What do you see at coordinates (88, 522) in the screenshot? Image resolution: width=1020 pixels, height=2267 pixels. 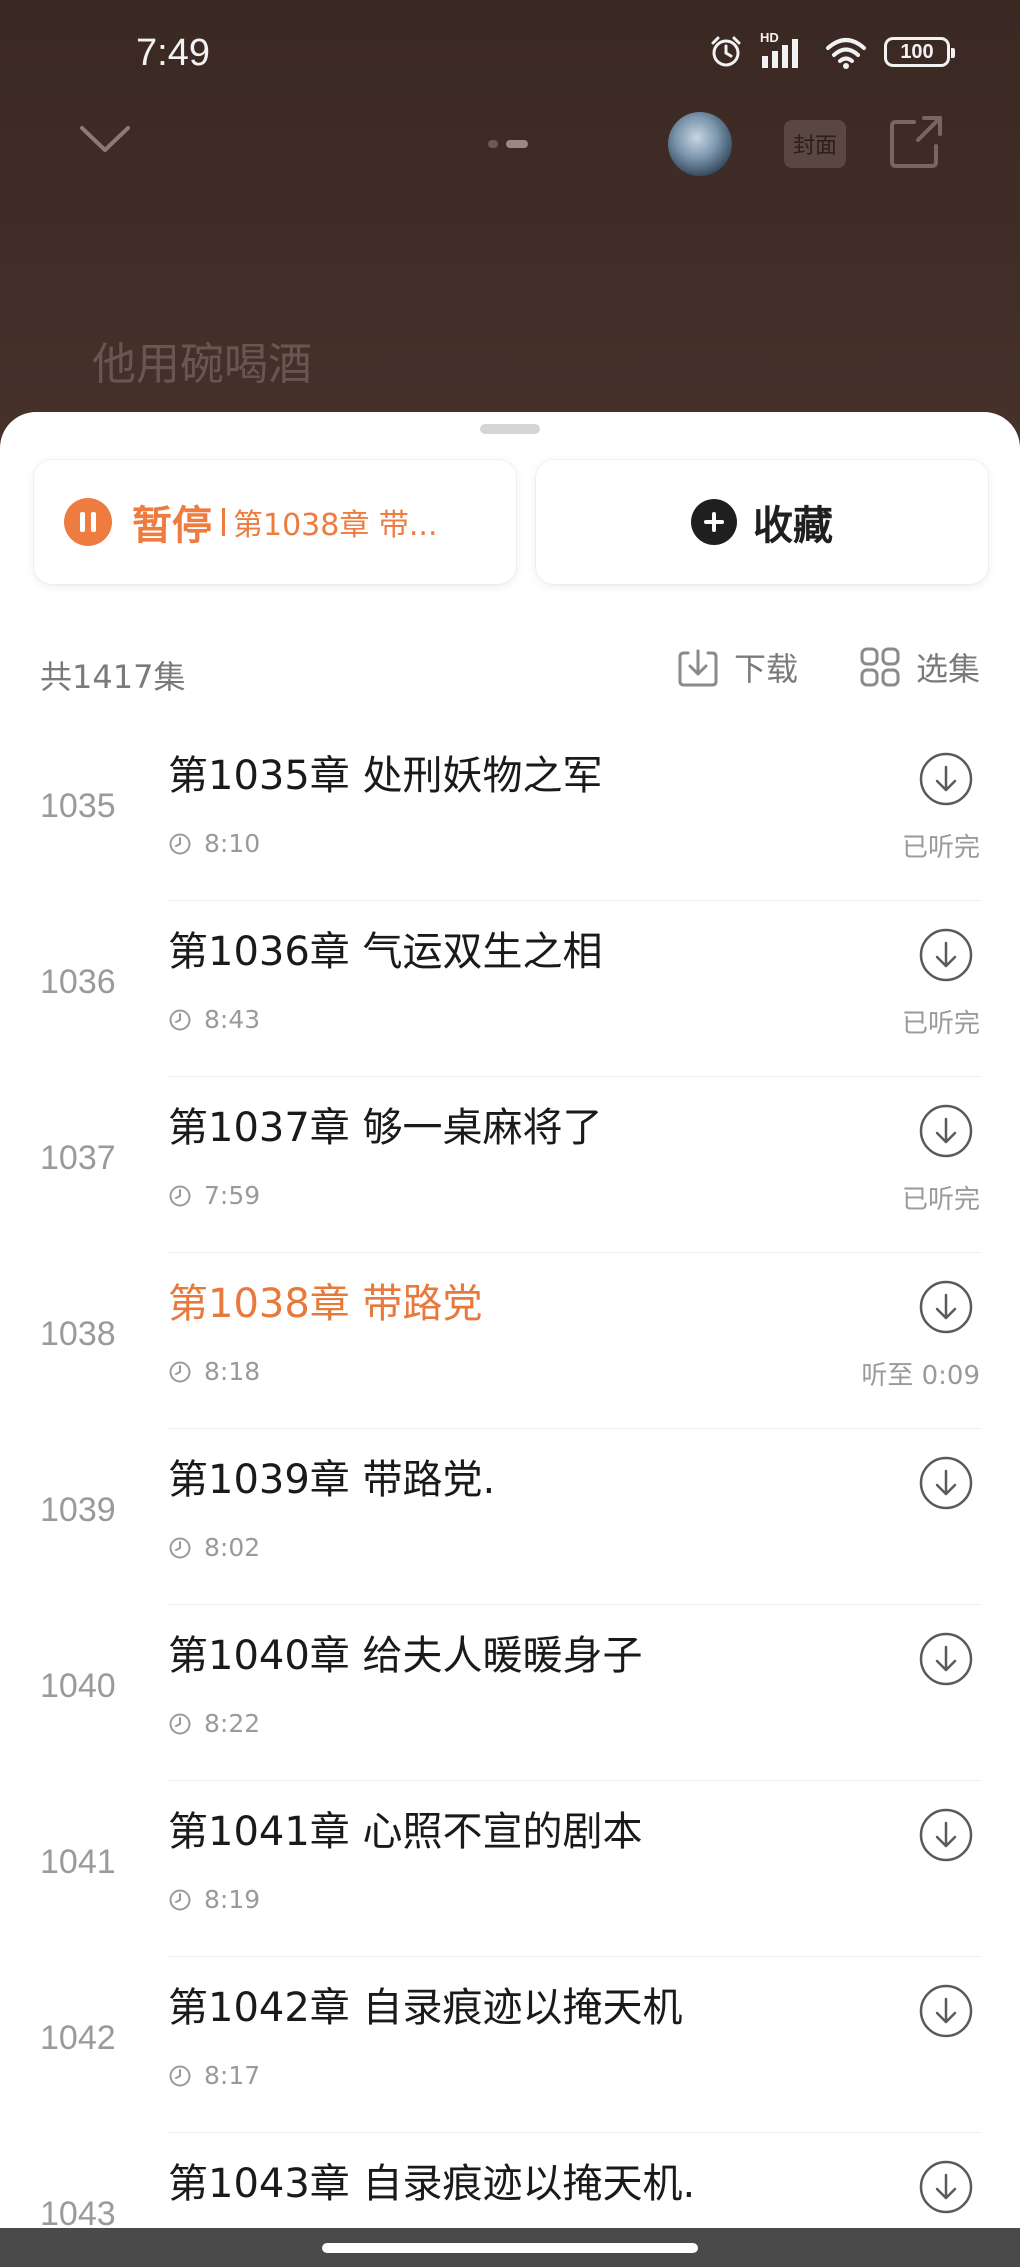 I see `pause-icon` at bounding box center [88, 522].